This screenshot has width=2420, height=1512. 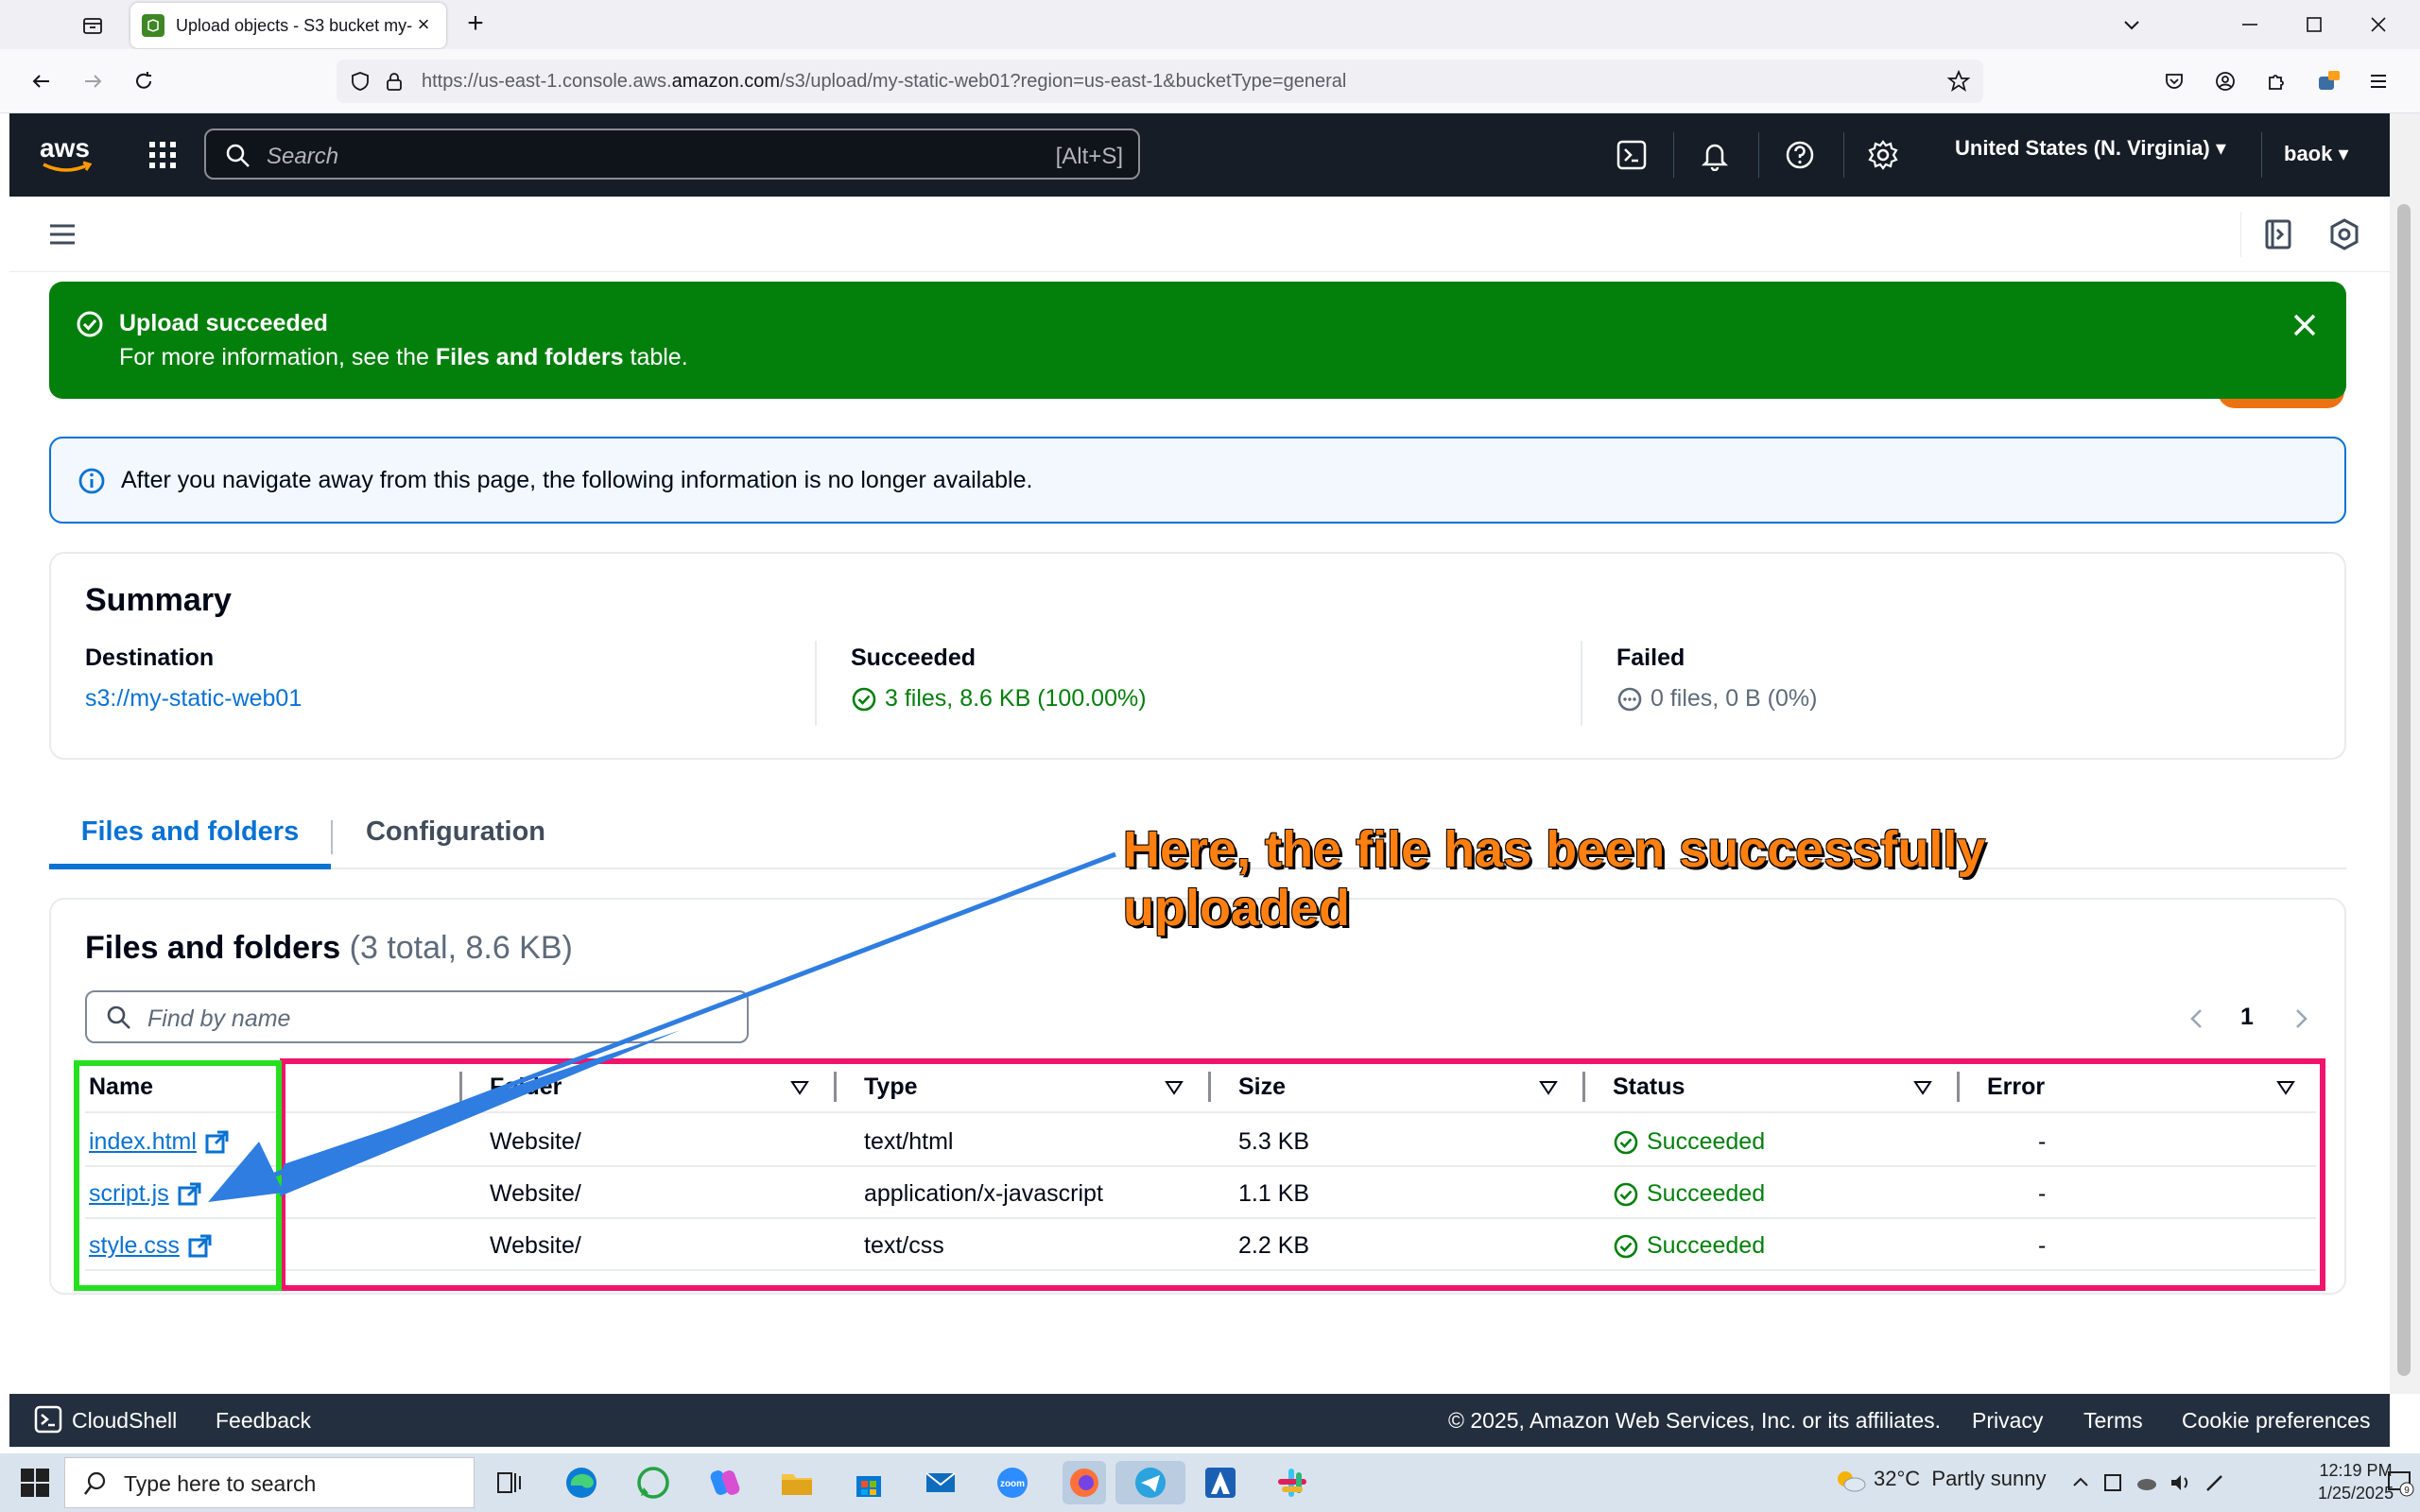 I want to click on reload-icon, so click(x=144, y=81).